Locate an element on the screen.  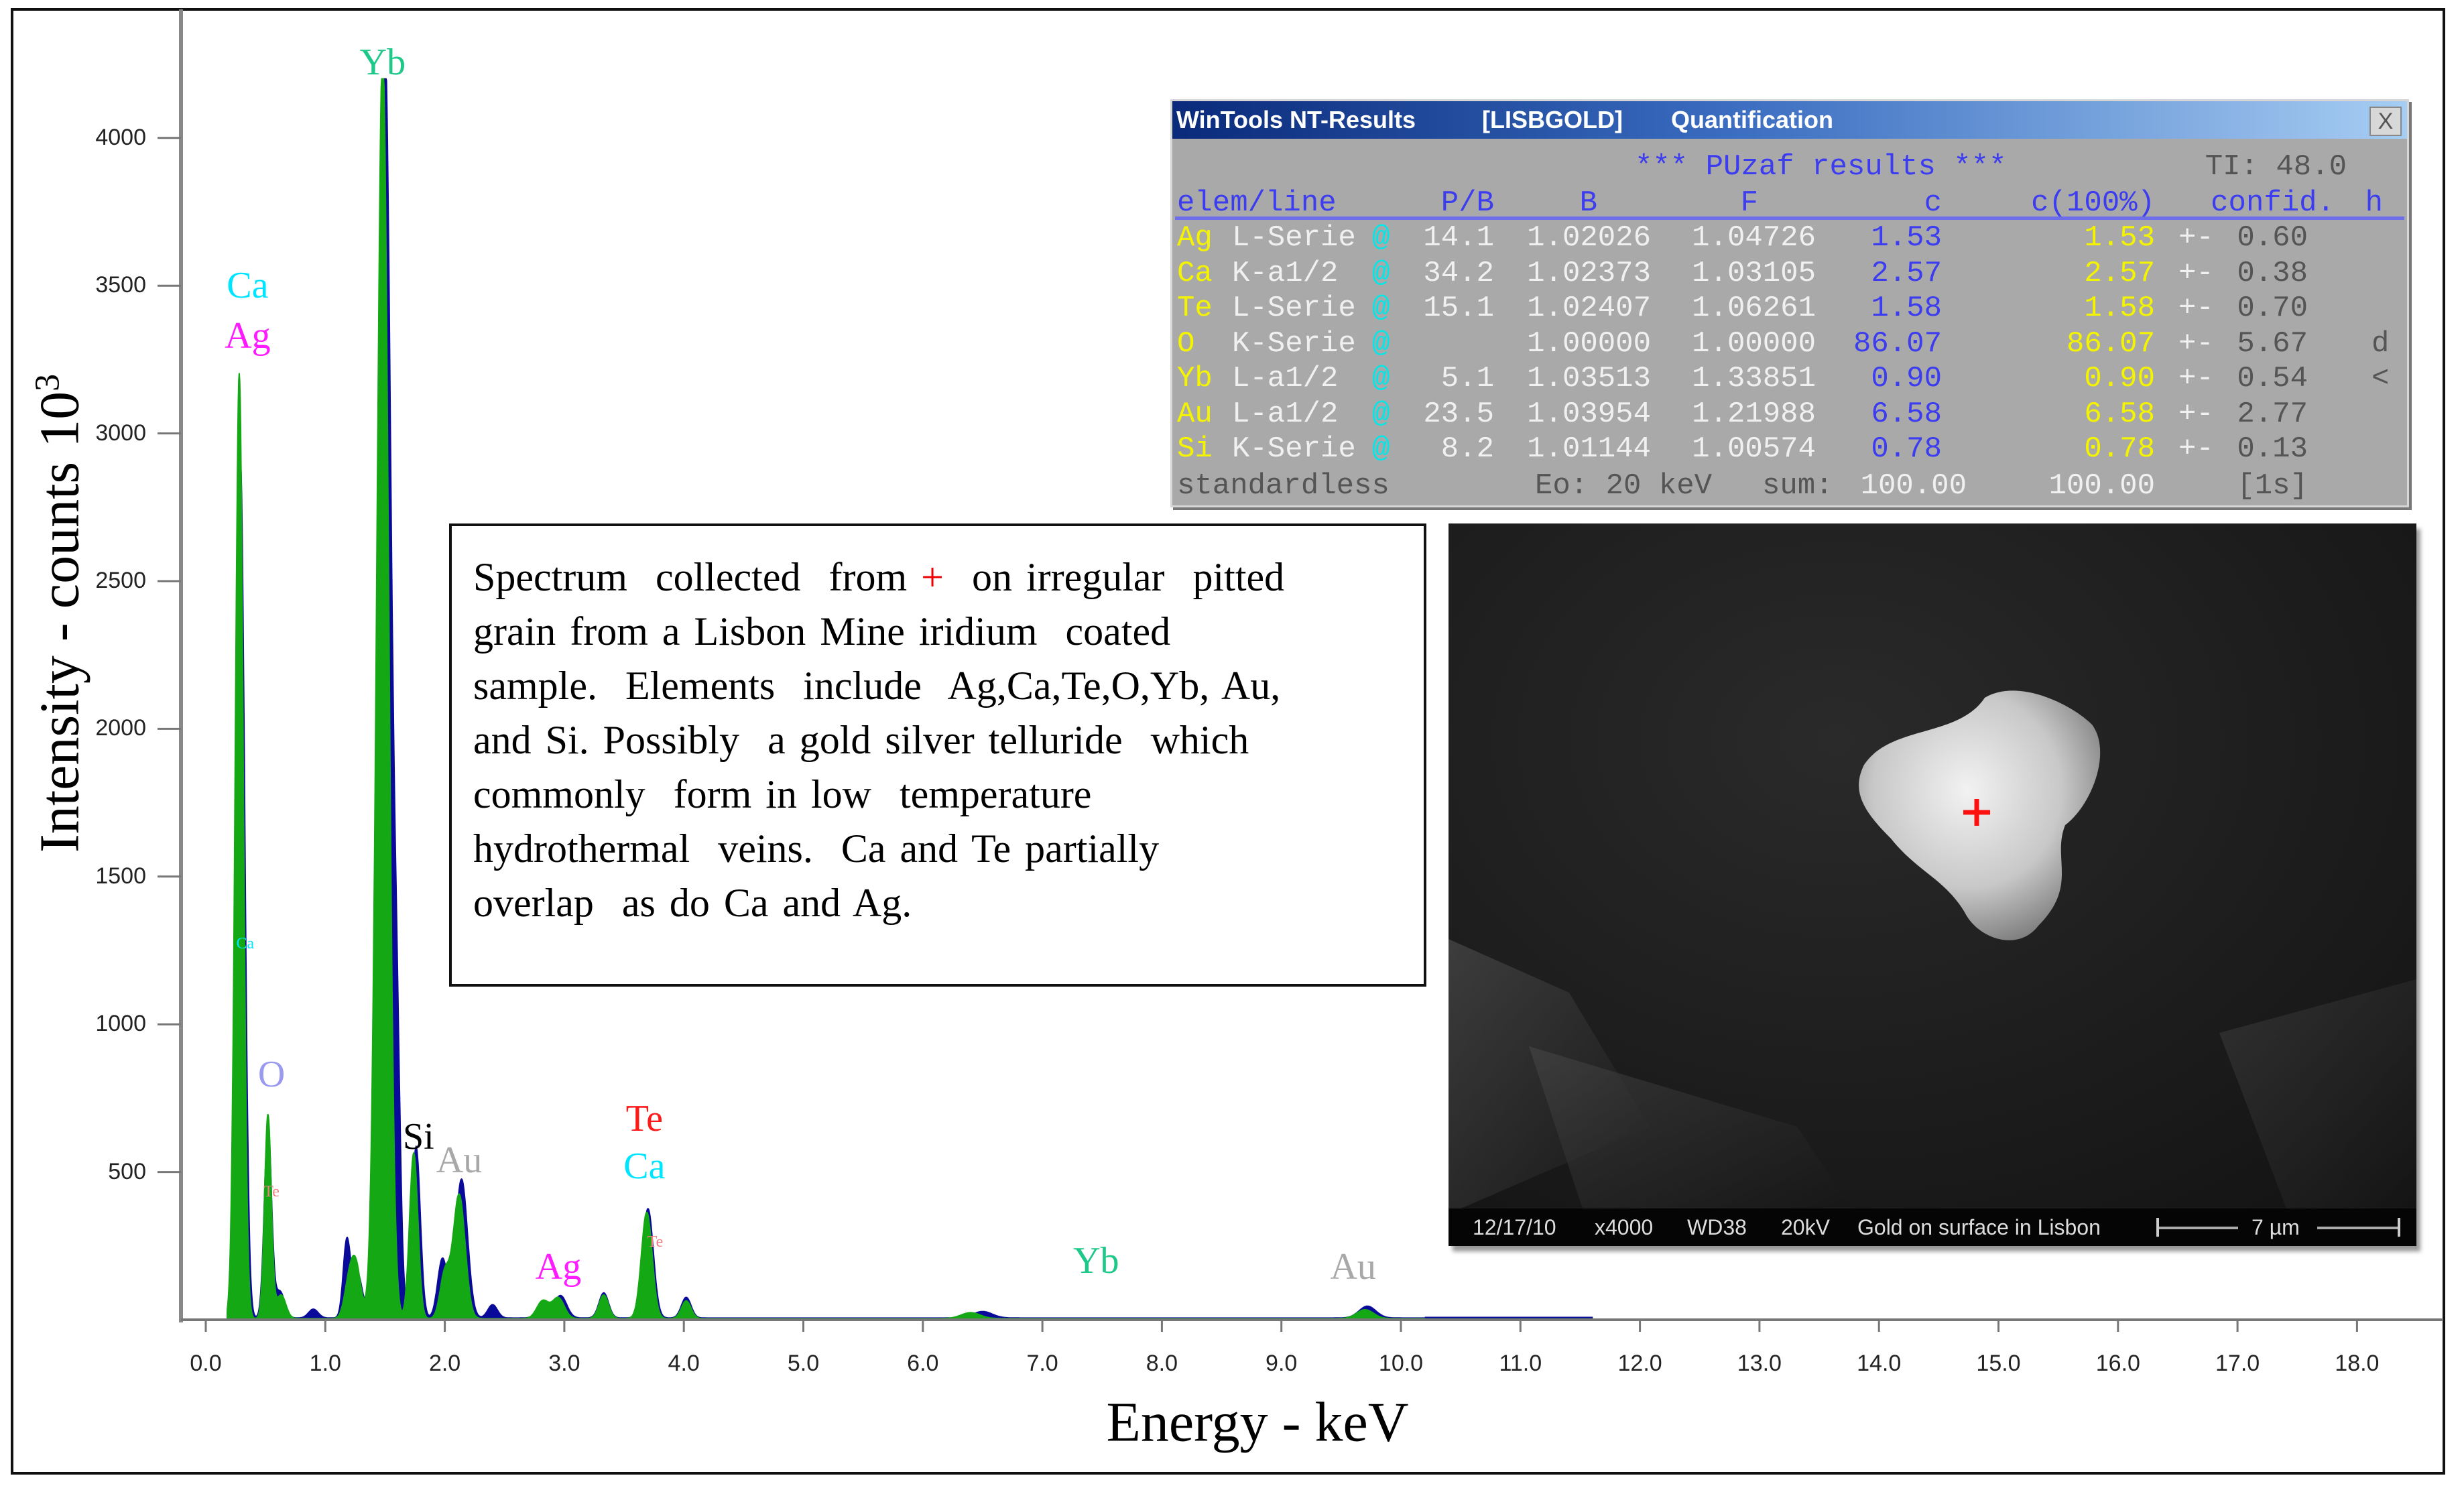
c100-value: 6.58 is located at coordinates (2119, 414).